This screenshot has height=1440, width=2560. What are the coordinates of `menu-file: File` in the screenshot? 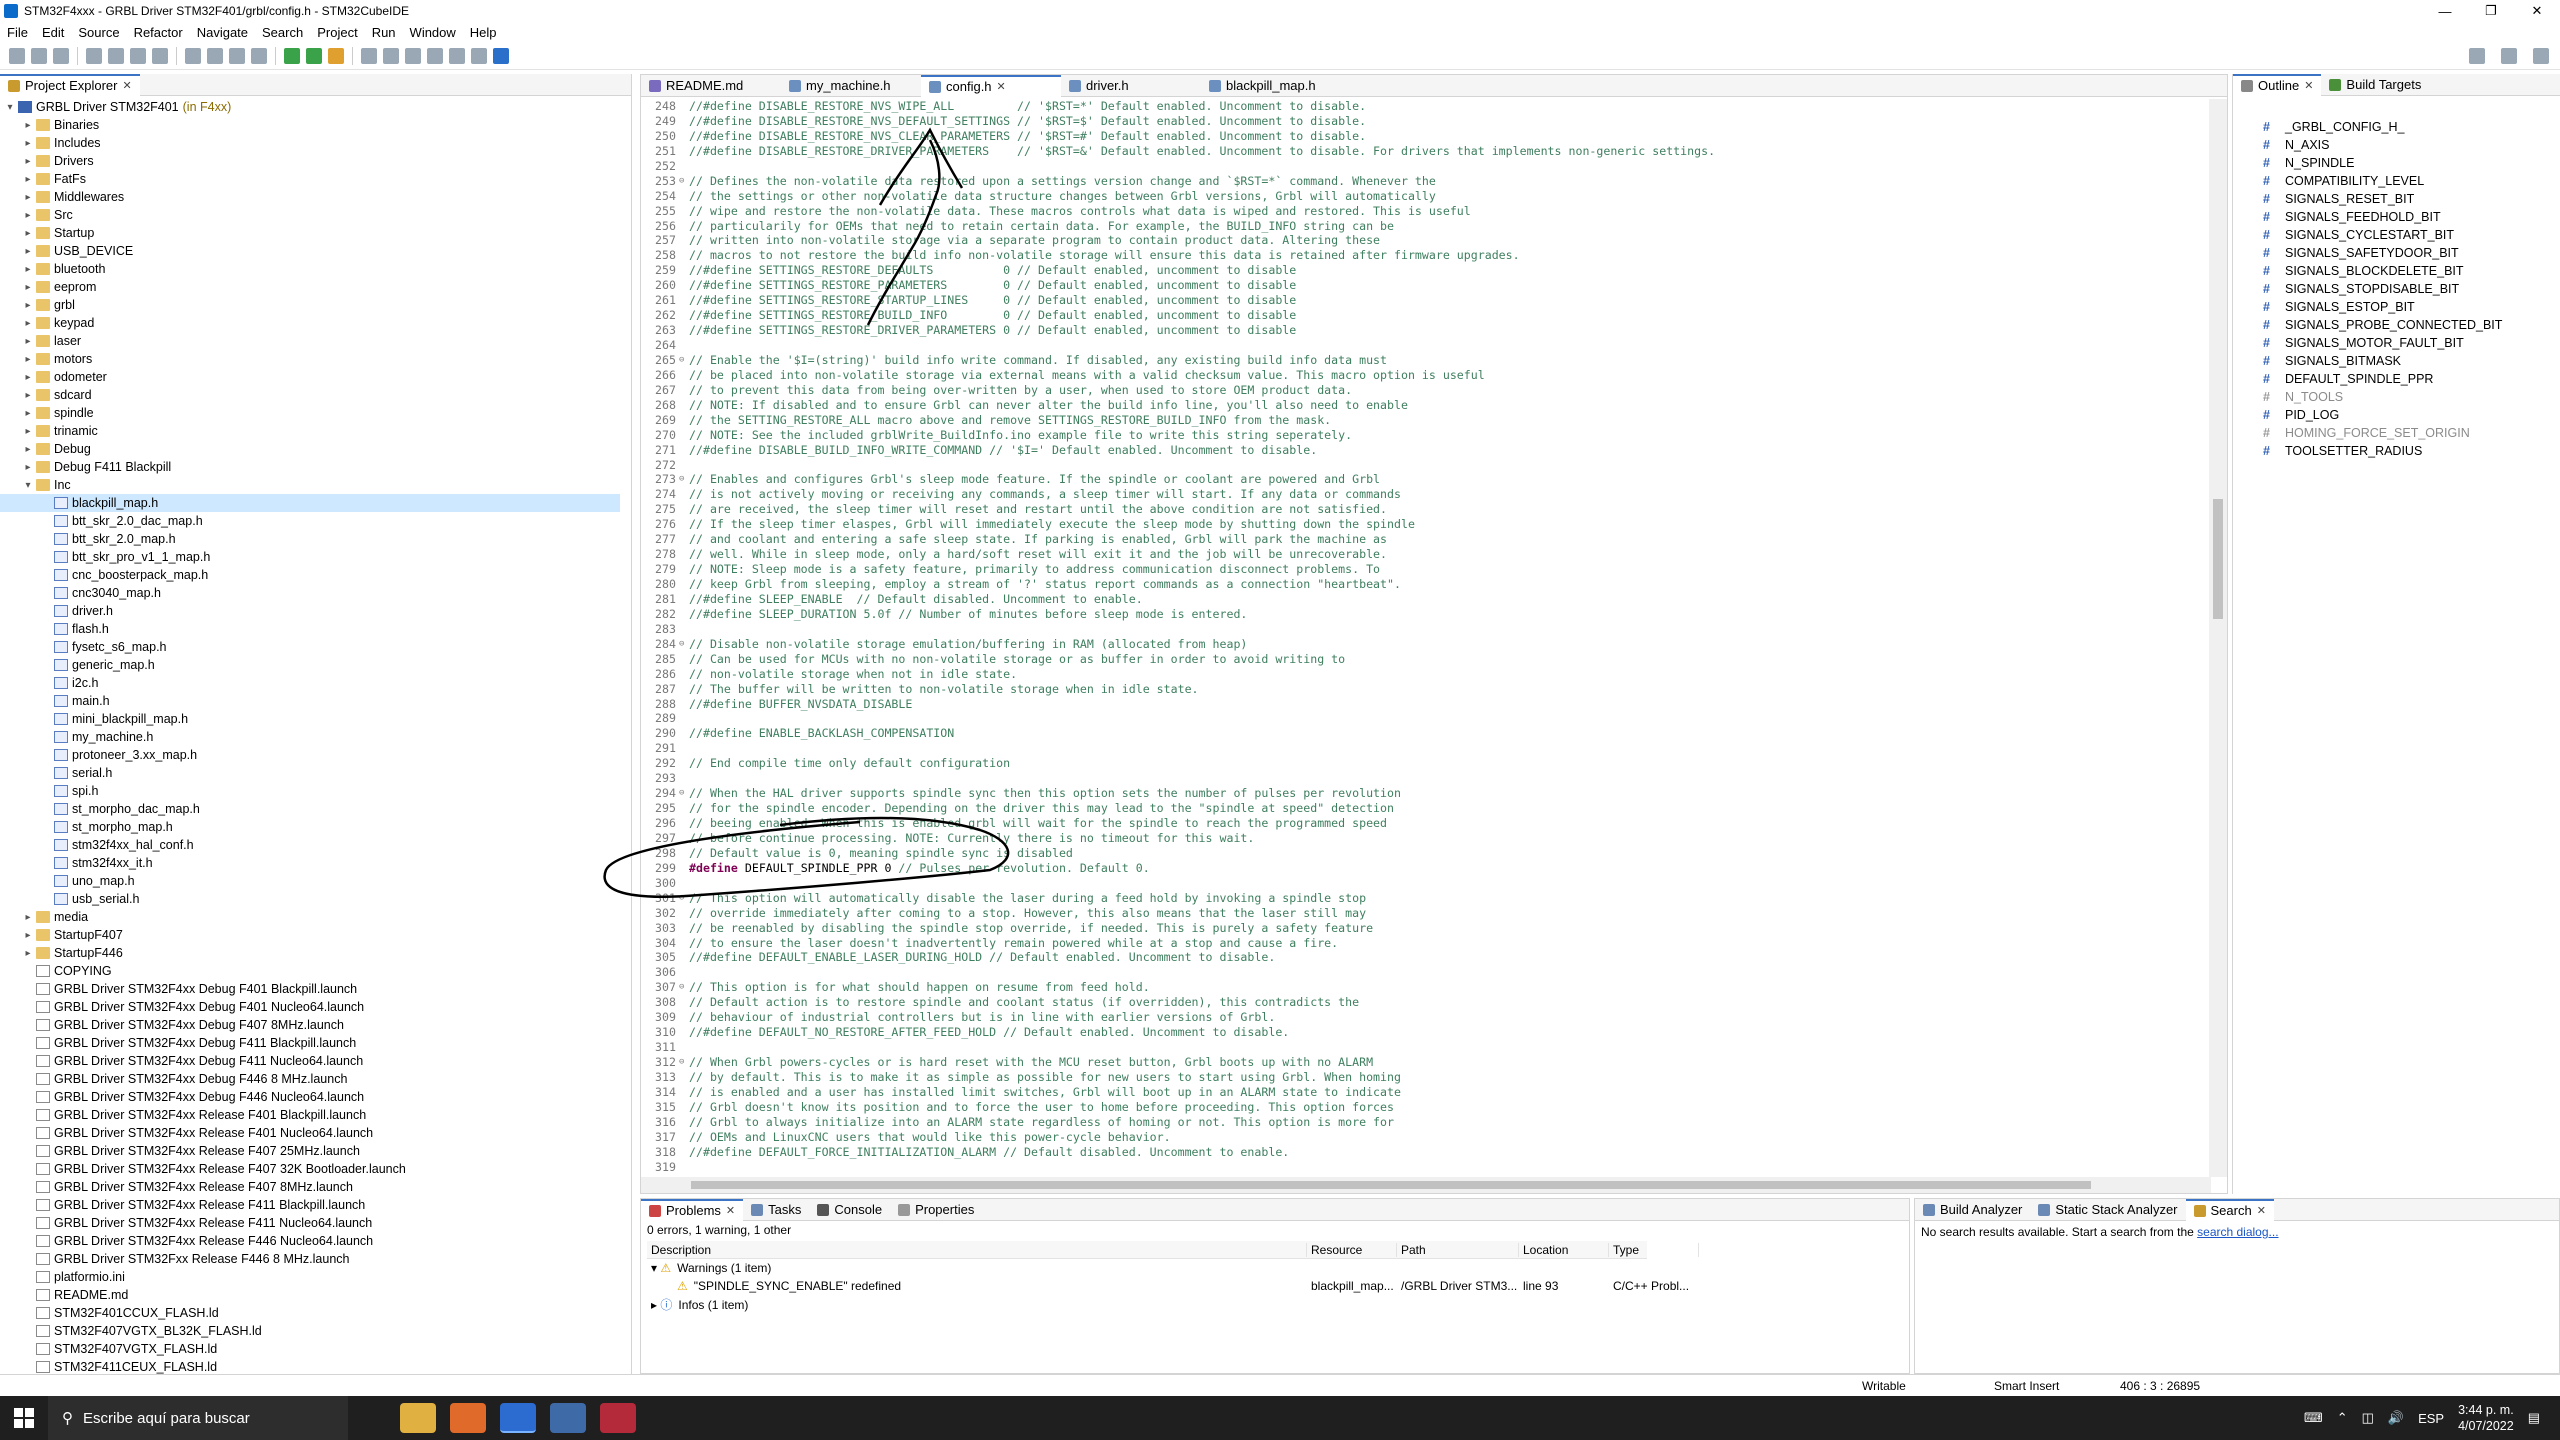 It's located at (17, 32).